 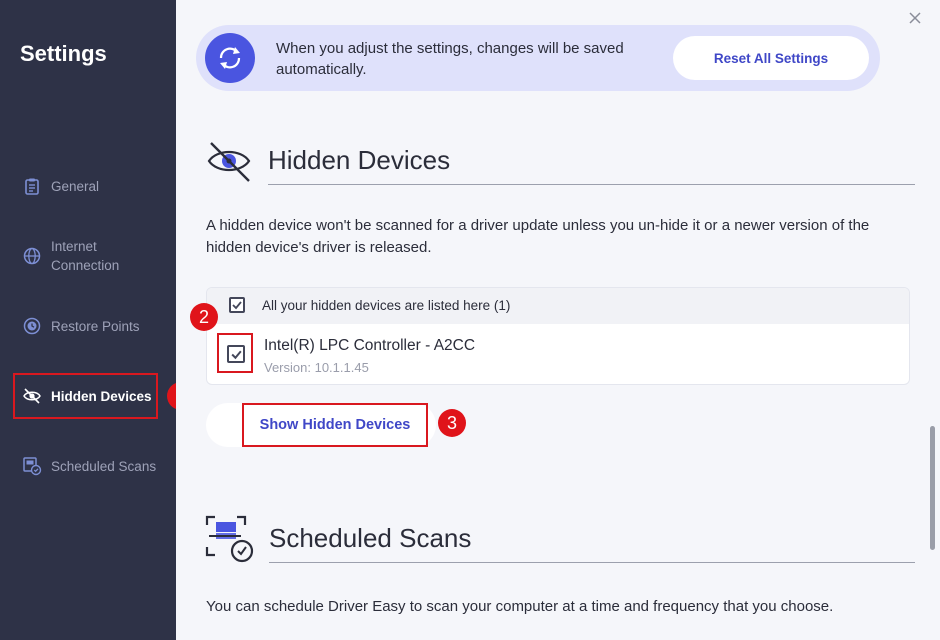 What do you see at coordinates (771, 58) in the screenshot?
I see `reset-all-settings-button: Reset All Settings` at bounding box center [771, 58].